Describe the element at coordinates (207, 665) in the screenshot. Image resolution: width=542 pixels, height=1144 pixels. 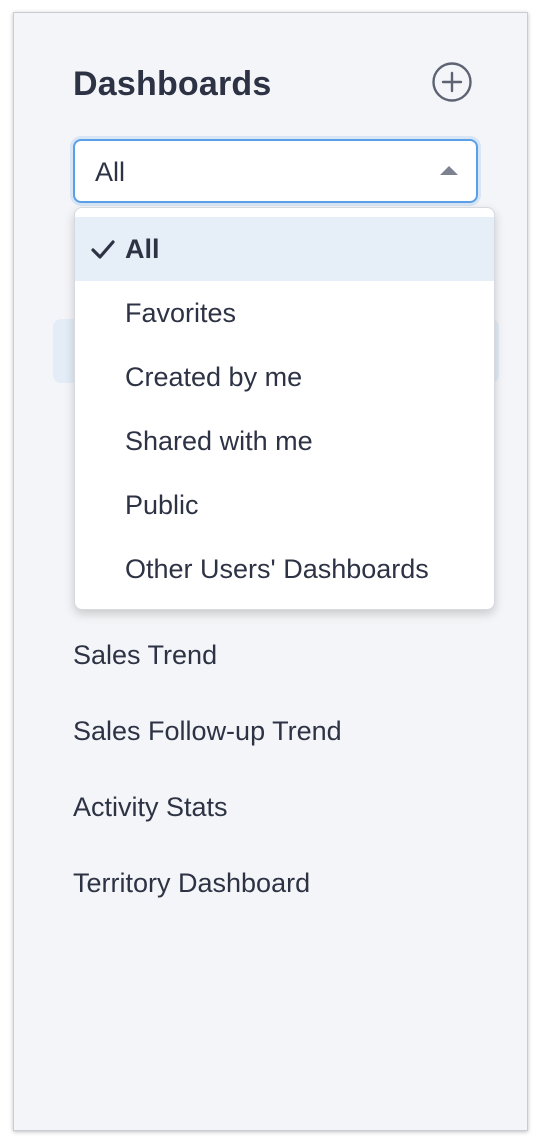
I see `dashboard-item-sales-trend: Sales Trend` at that location.